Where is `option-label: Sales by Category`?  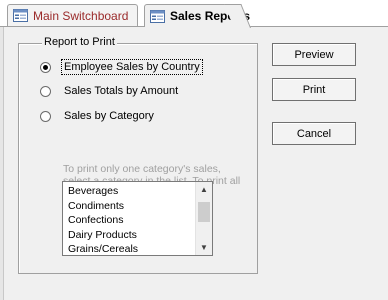 option-label: Sales by Category is located at coordinates (109, 116).